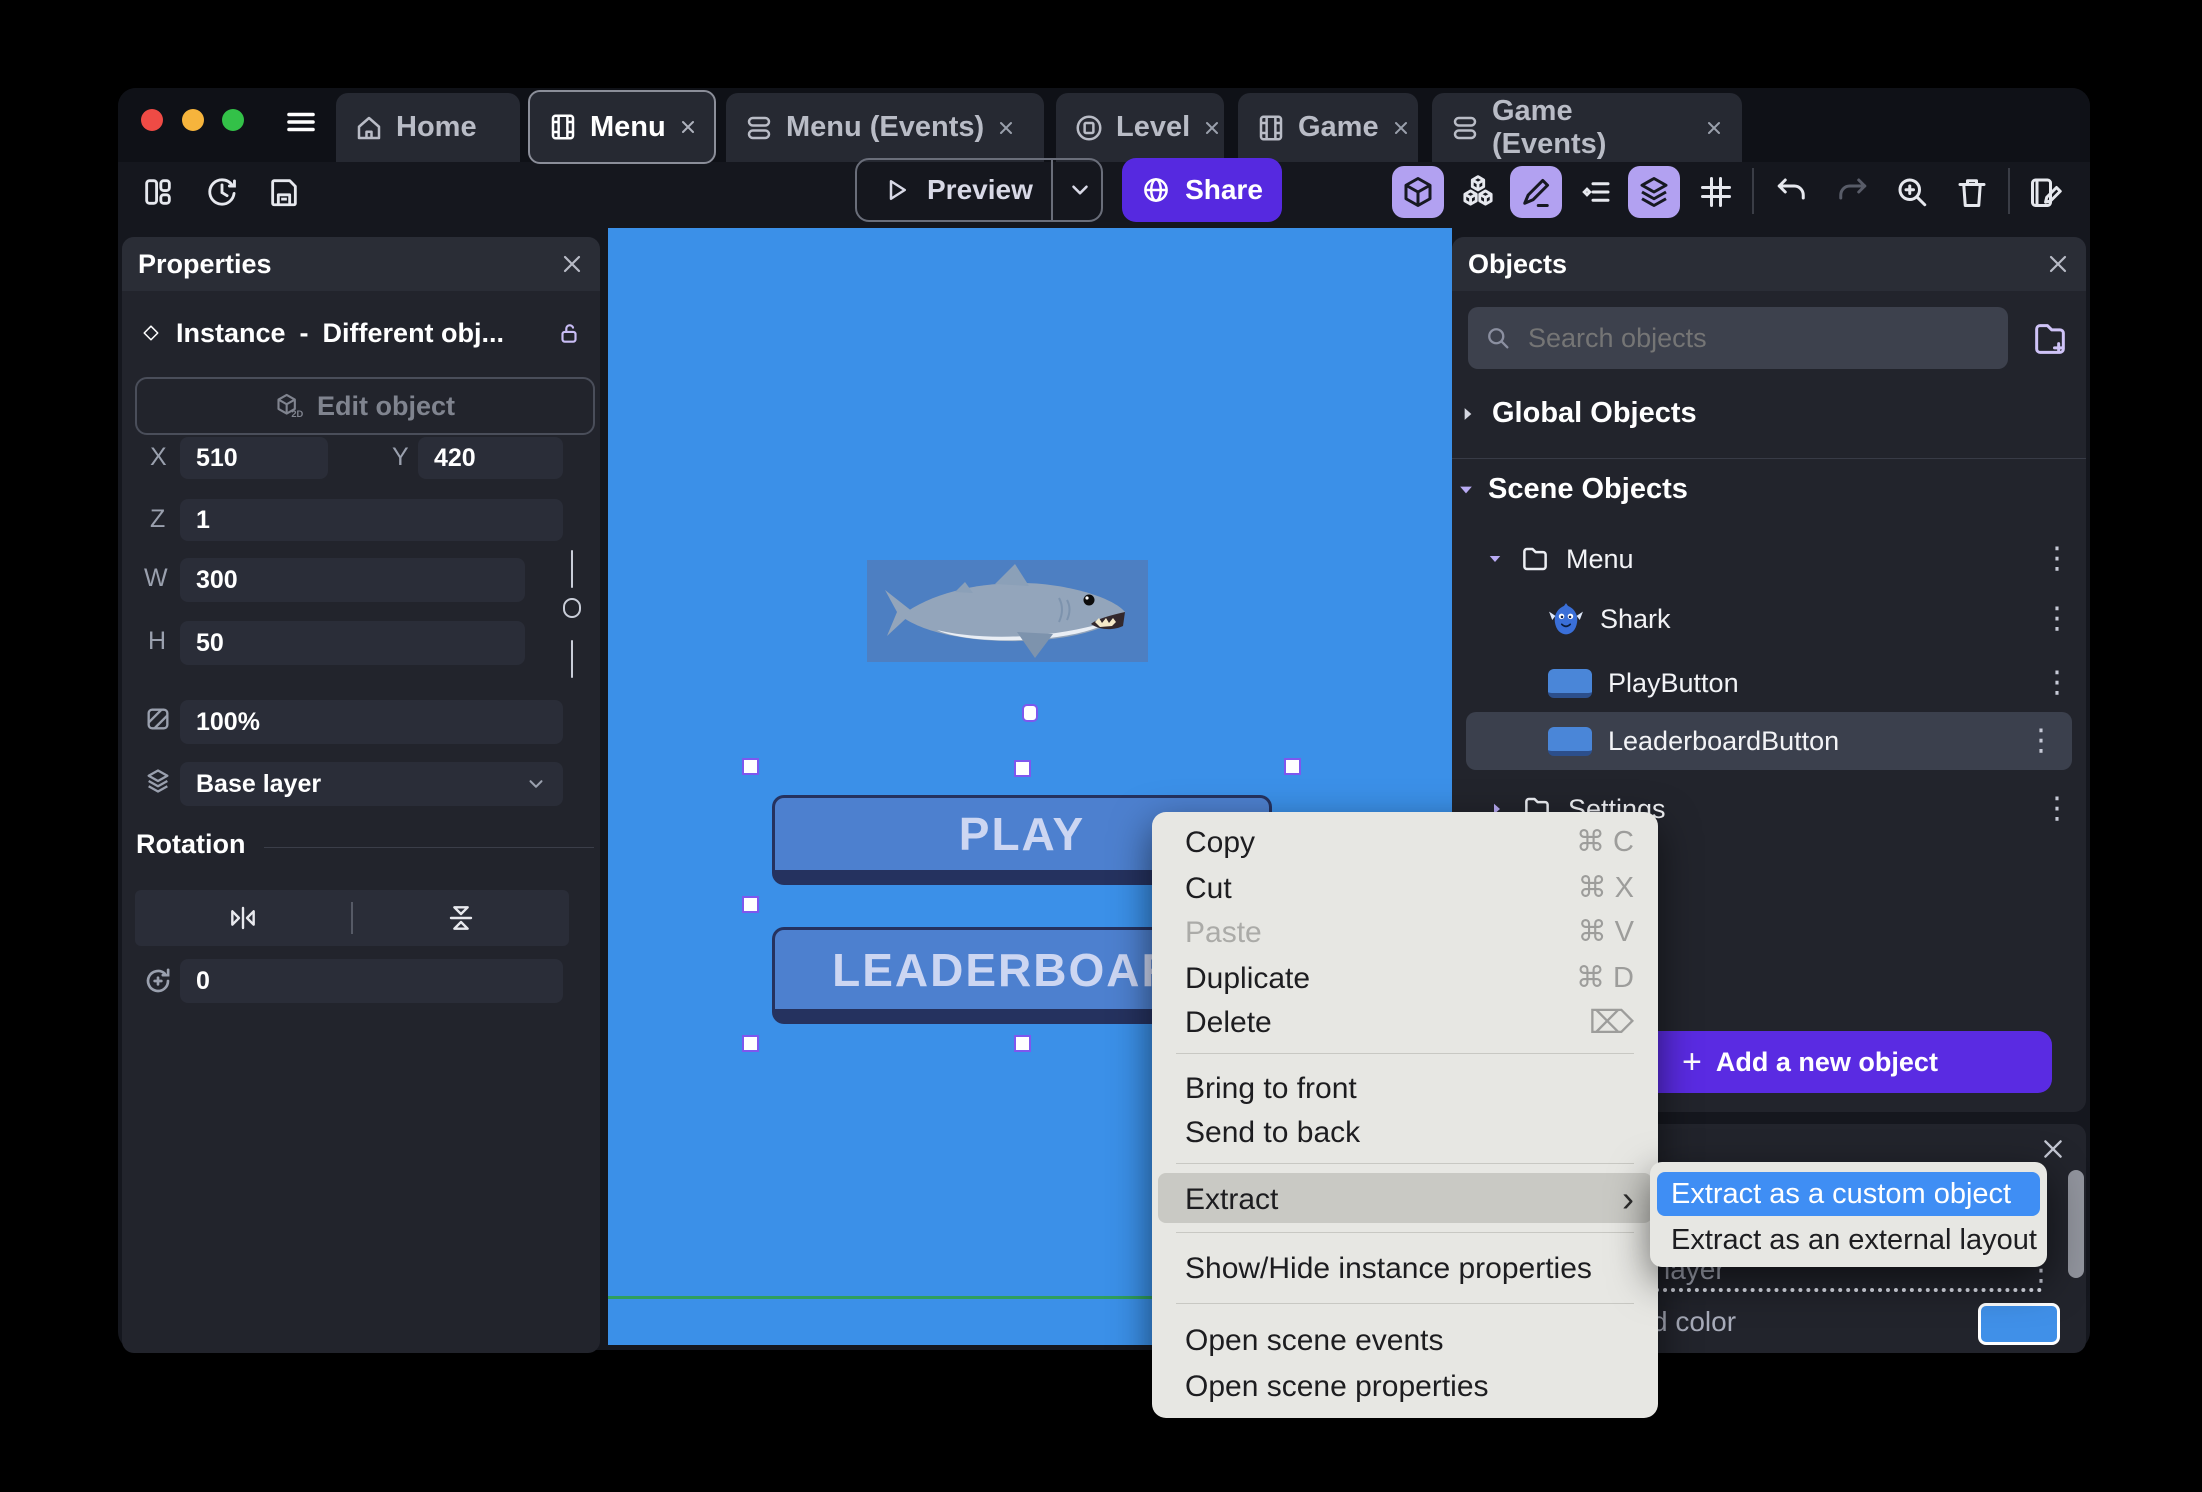 The image size is (2202, 1492). I want to click on instance-dash: -, so click(304, 332).